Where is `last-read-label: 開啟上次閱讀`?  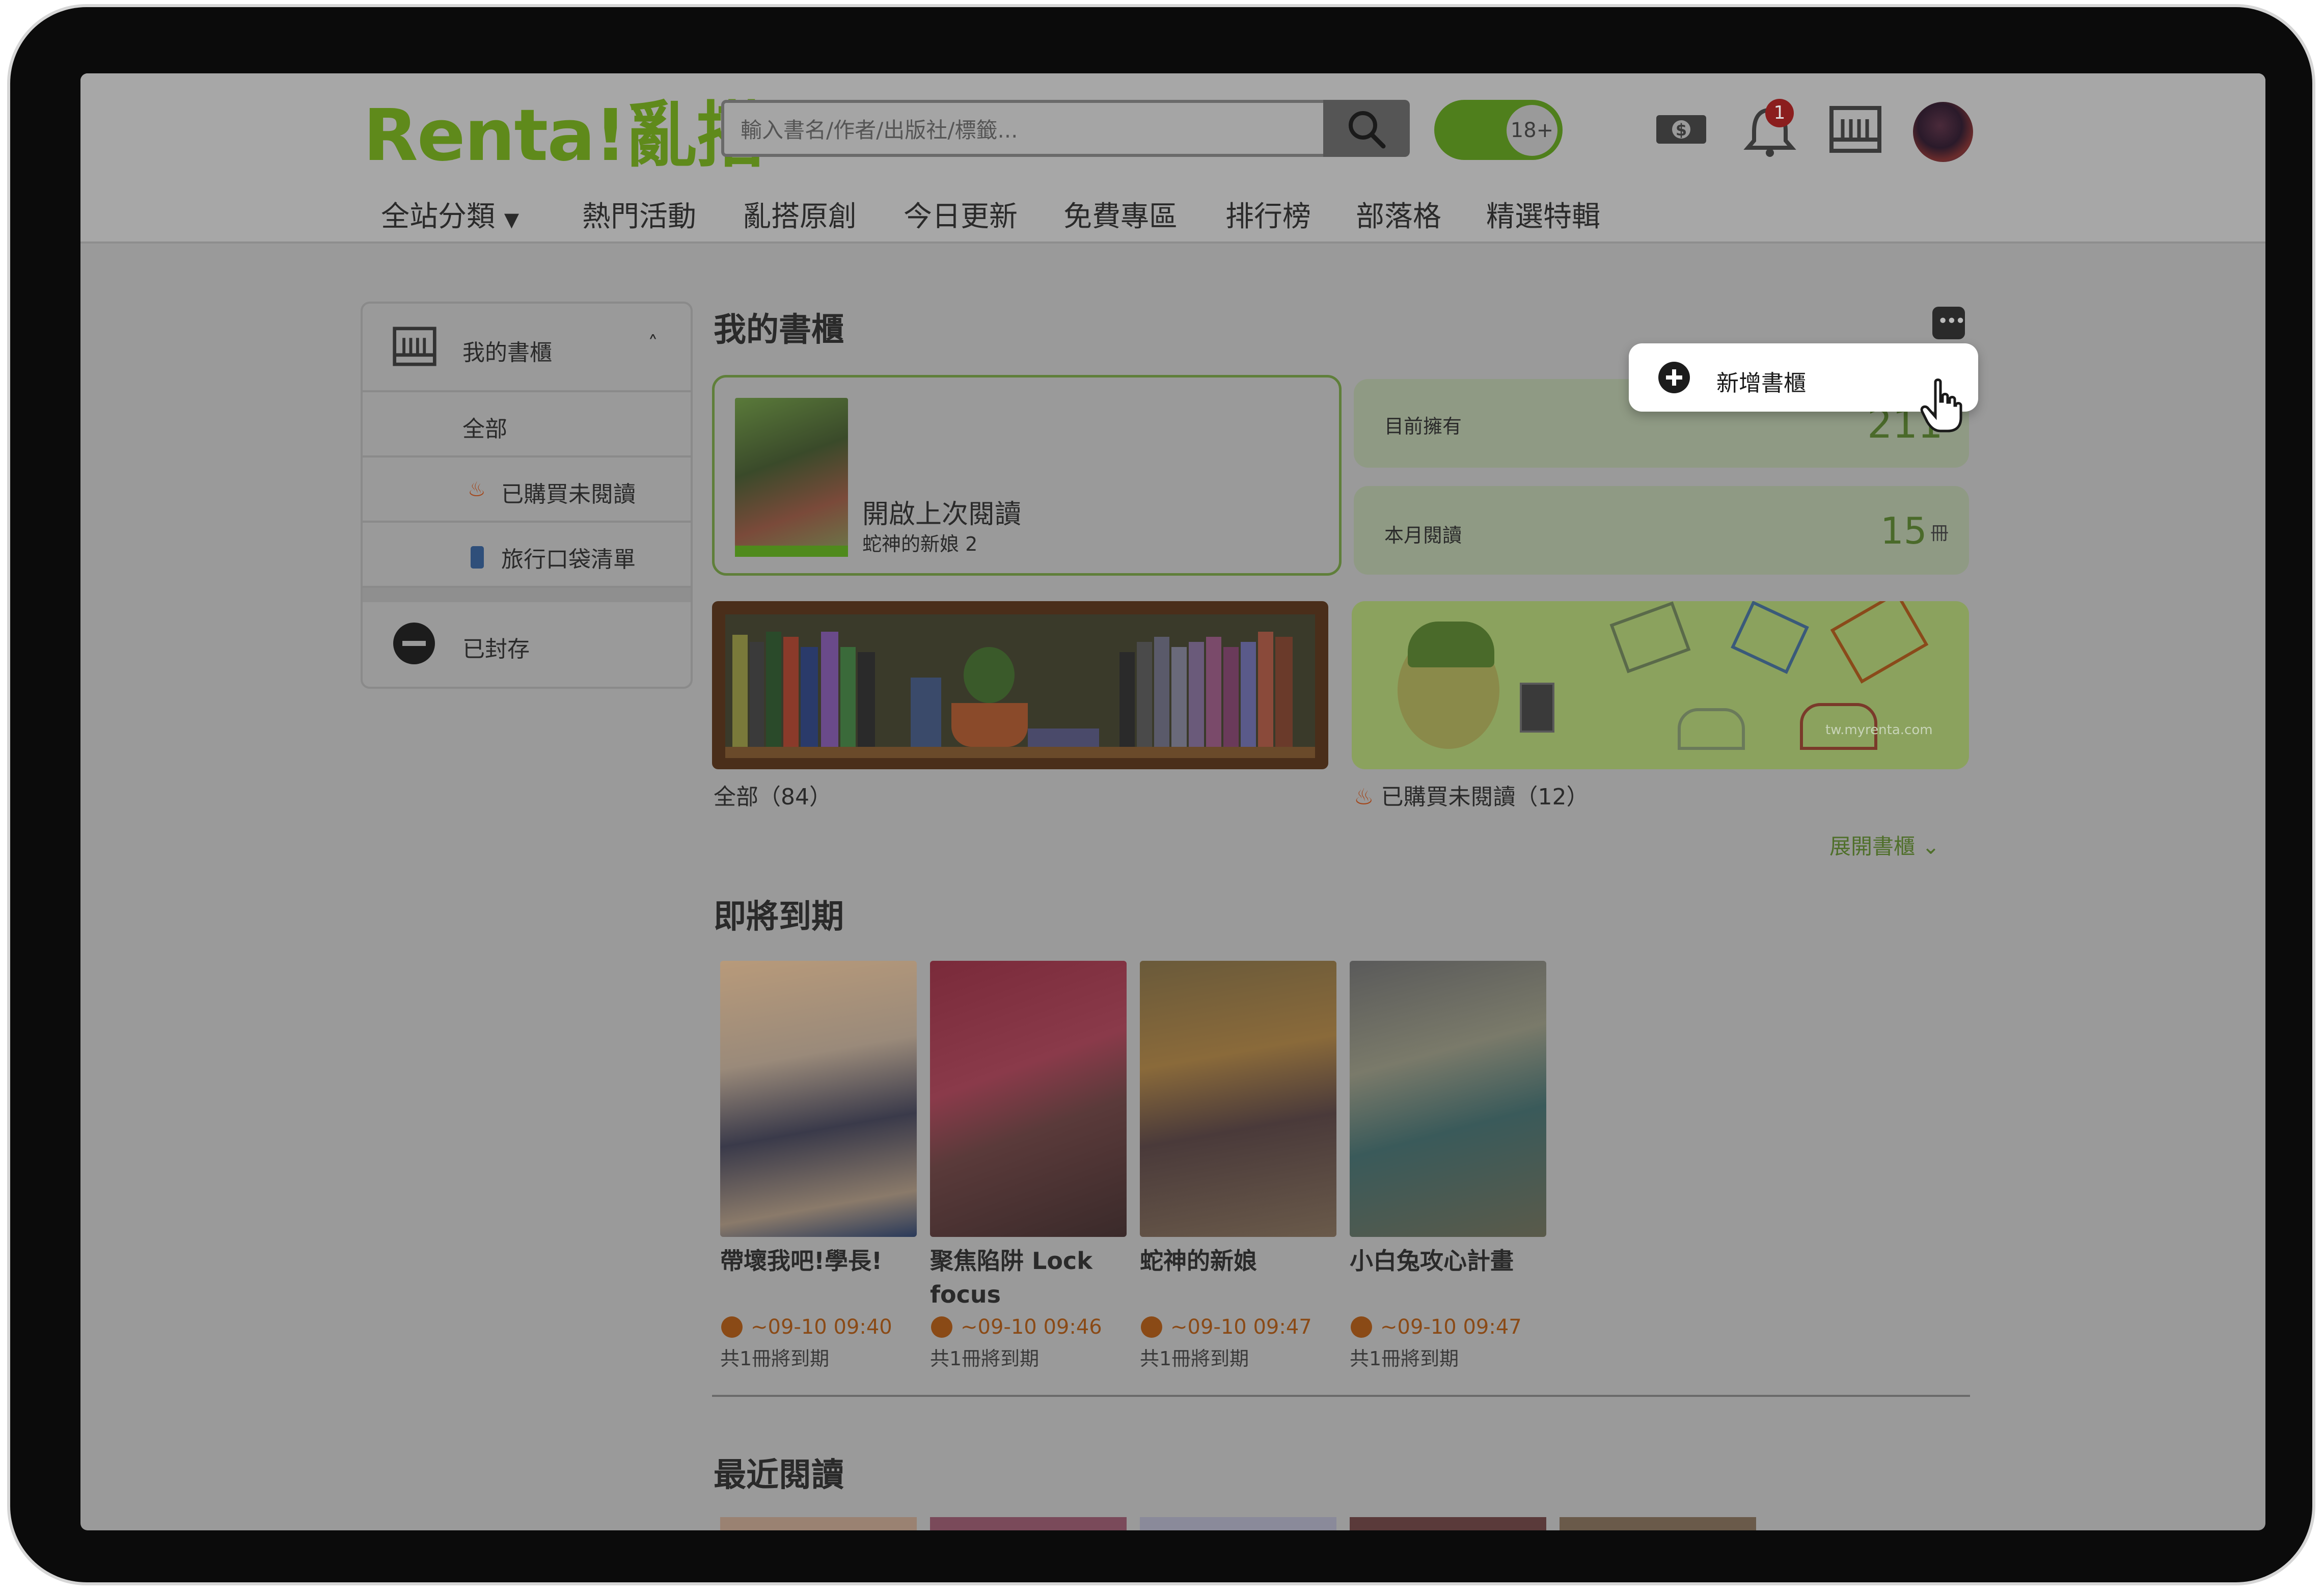
last-read-label: 開啟上次閱讀 is located at coordinates (942, 514).